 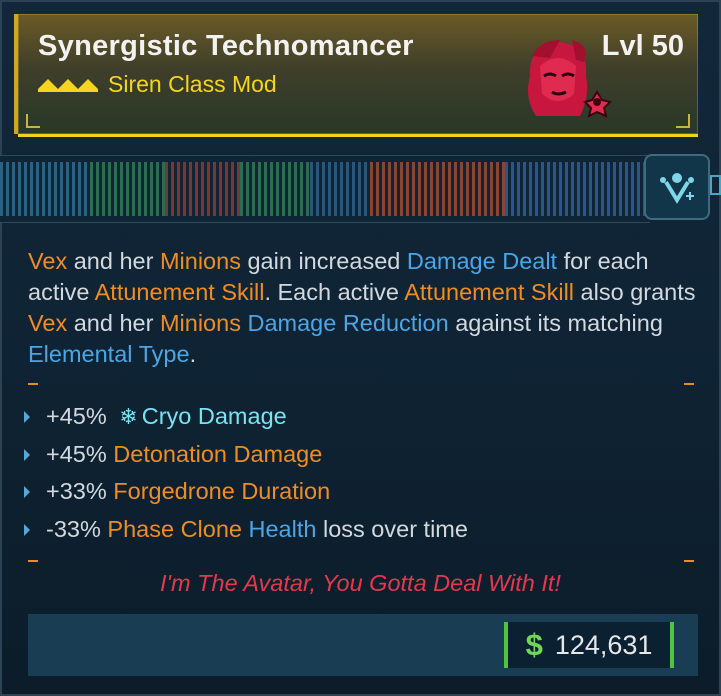 What do you see at coordinates (683, 121) in the screenshot?
I see `header-corner-right` at bounding box center [683, 121].